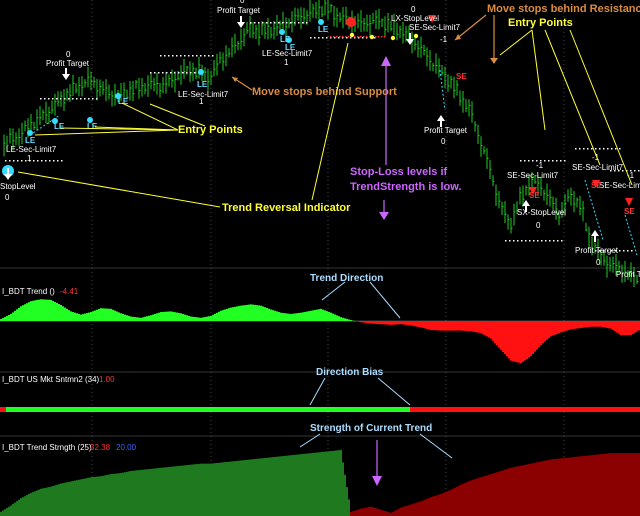 Image resolution: width=640 pixels, height=516 pixels. Describe the element at coordinates (242, 2) in the screenshot. I see `label-n0b: 0` at that location.